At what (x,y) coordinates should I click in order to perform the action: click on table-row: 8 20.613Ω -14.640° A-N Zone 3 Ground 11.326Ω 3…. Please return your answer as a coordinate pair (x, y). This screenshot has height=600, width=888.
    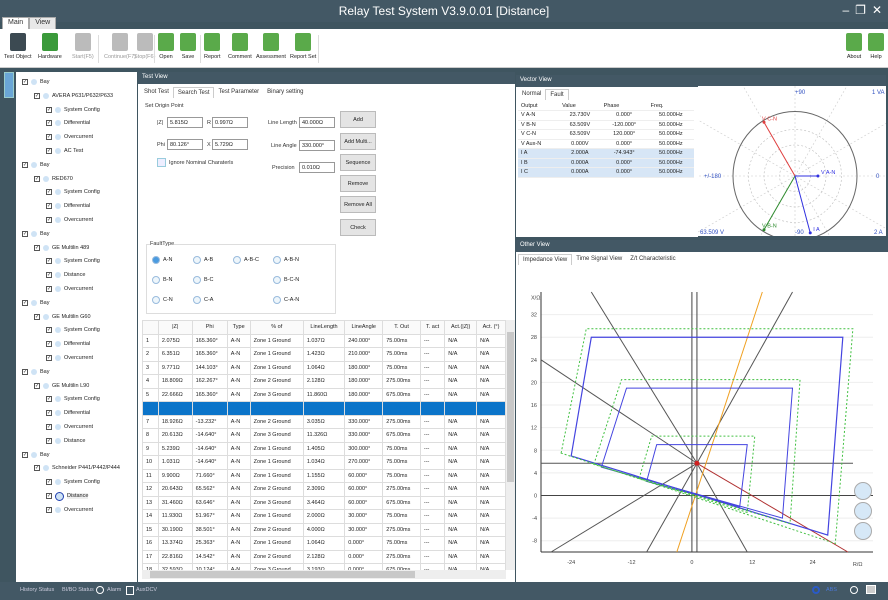
    Looking at the image, I should click on (324, 435).